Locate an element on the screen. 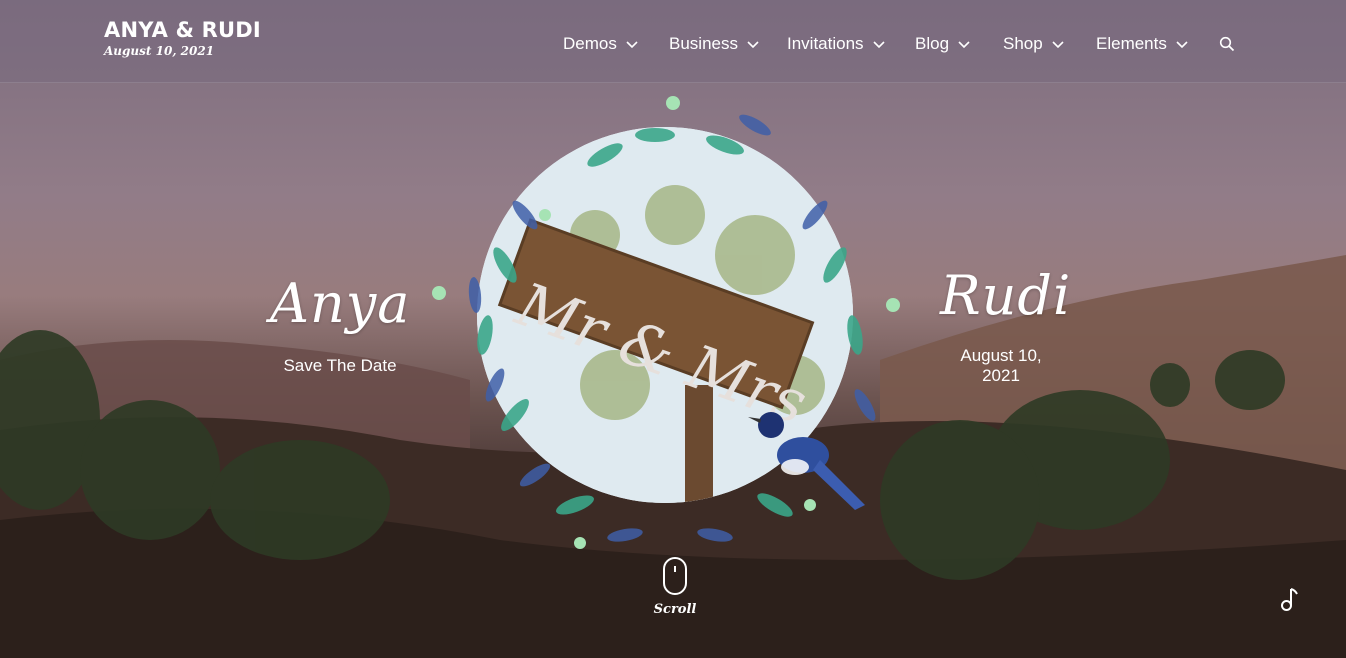  scroll-indicator: Scroll is located at coordinates (675, 586).